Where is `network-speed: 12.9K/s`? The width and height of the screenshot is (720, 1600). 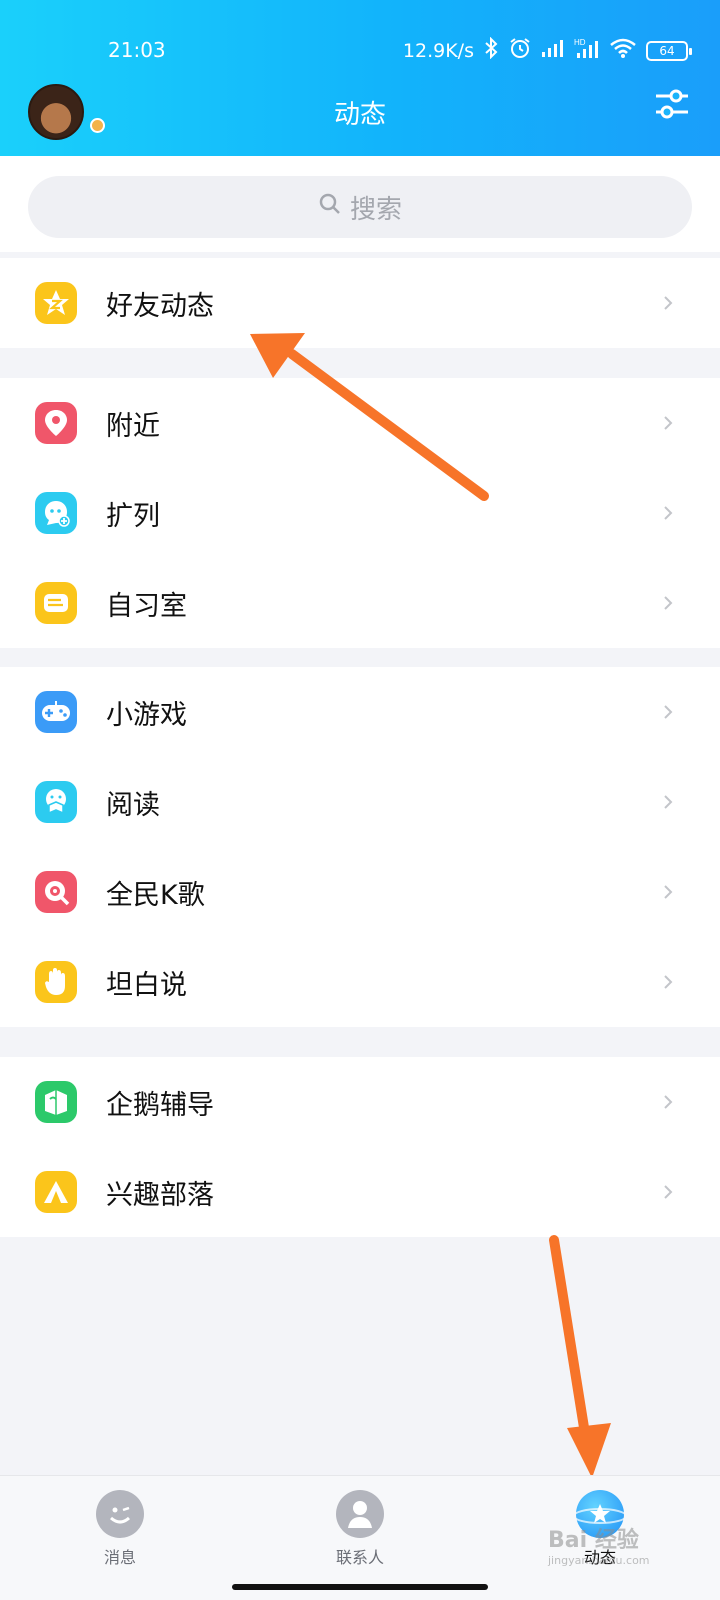 network-speed: 12.9K/s is located at coordinates (438, 50).